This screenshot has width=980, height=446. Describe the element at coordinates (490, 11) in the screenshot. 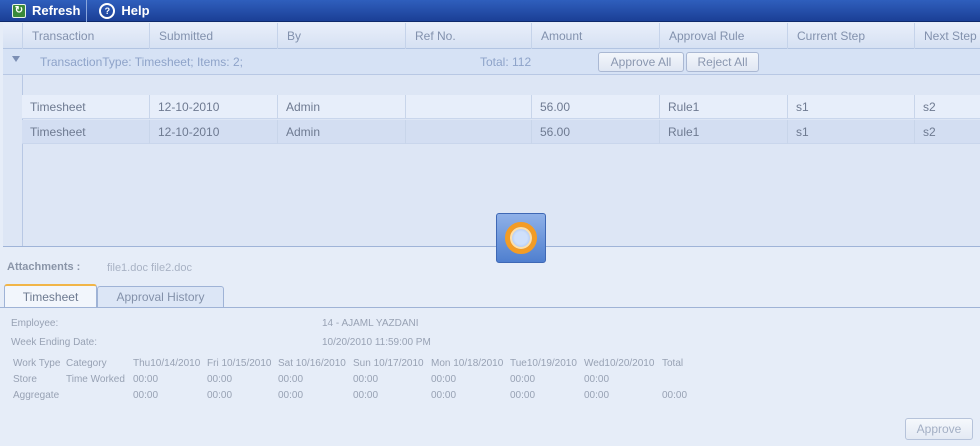

I see `toolbar: ↻ Refresh ? Help` at that location.